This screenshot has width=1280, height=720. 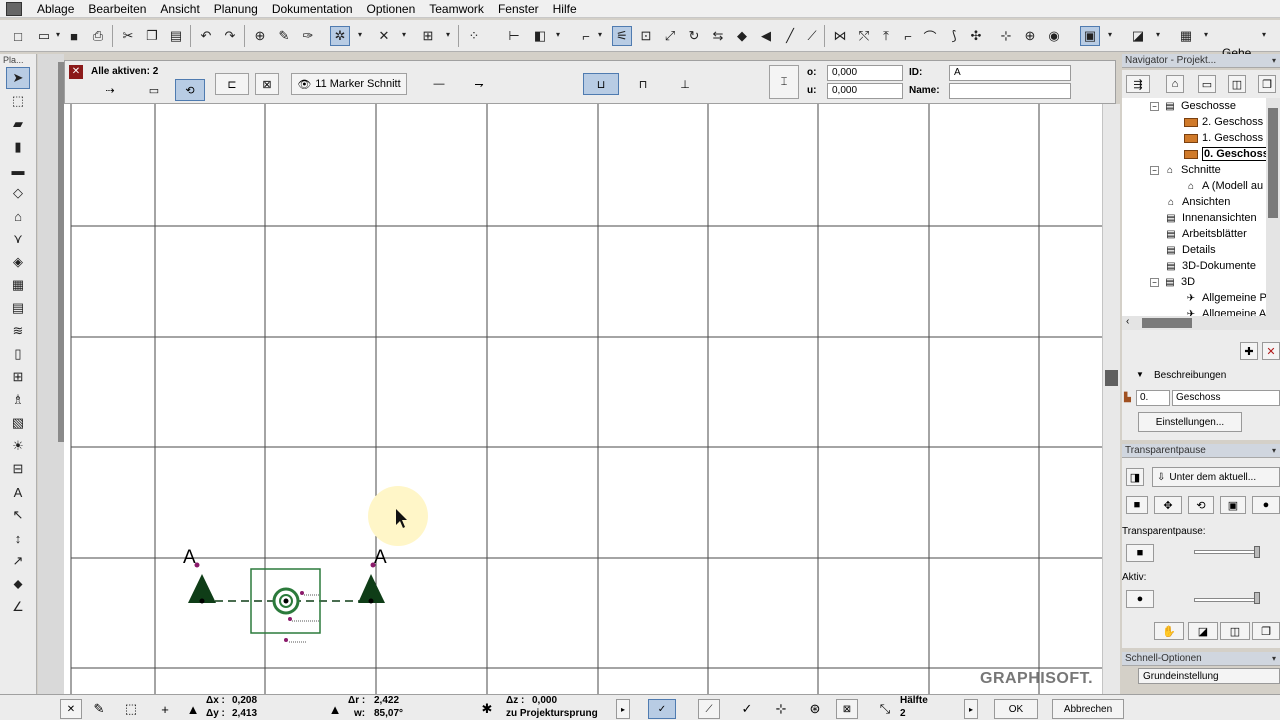 What do you see at coordinates (71, 709) in the screenshot?
I see `cancel-input-icon: ✕` at bounding box center [71, 709].